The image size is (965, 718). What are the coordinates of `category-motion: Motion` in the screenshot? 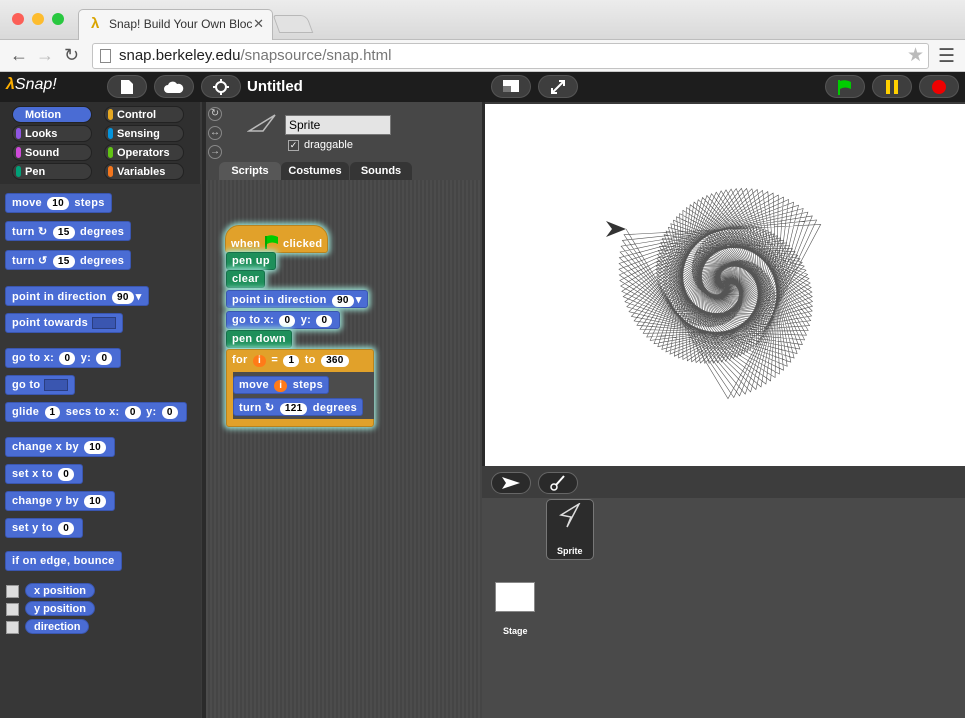 It's located at (52, 114).